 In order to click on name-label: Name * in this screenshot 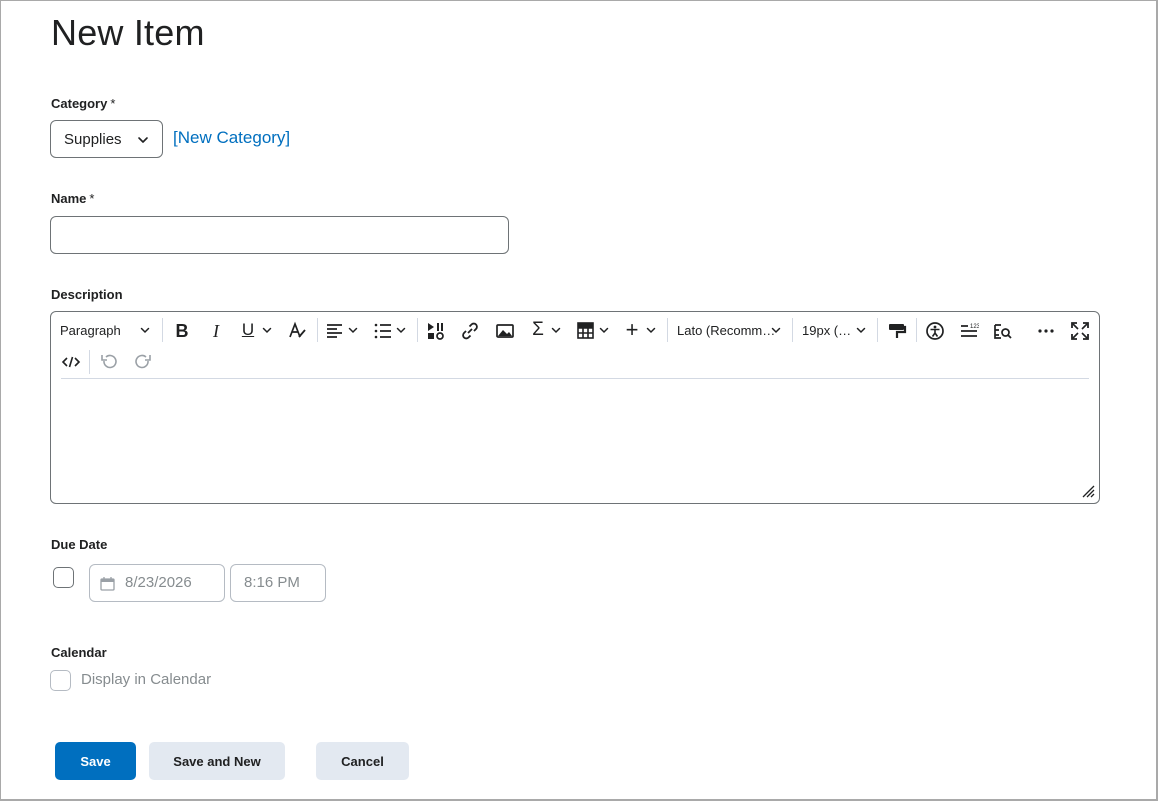, I will do `click(72, 198)`.